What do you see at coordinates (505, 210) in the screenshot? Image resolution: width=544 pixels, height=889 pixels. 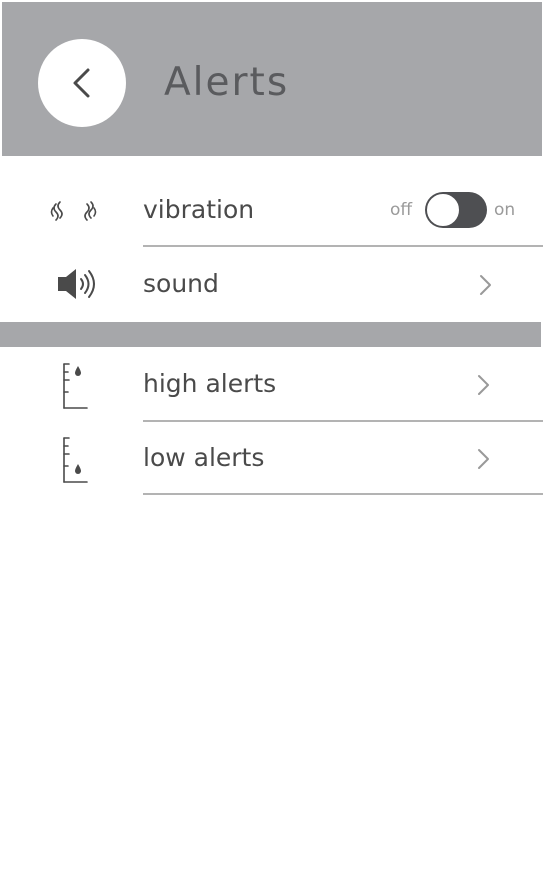 I see `toggle-on-label: on` at bounding box center [505, 210].